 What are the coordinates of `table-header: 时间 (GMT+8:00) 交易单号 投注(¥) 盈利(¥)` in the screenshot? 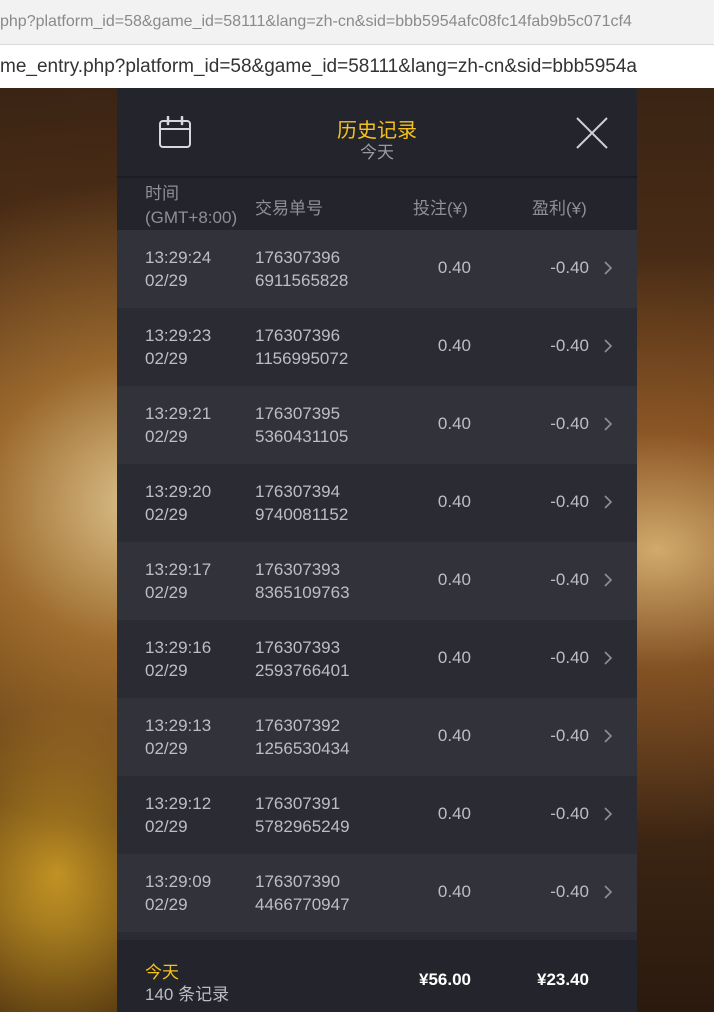 It's located at (377, 204).